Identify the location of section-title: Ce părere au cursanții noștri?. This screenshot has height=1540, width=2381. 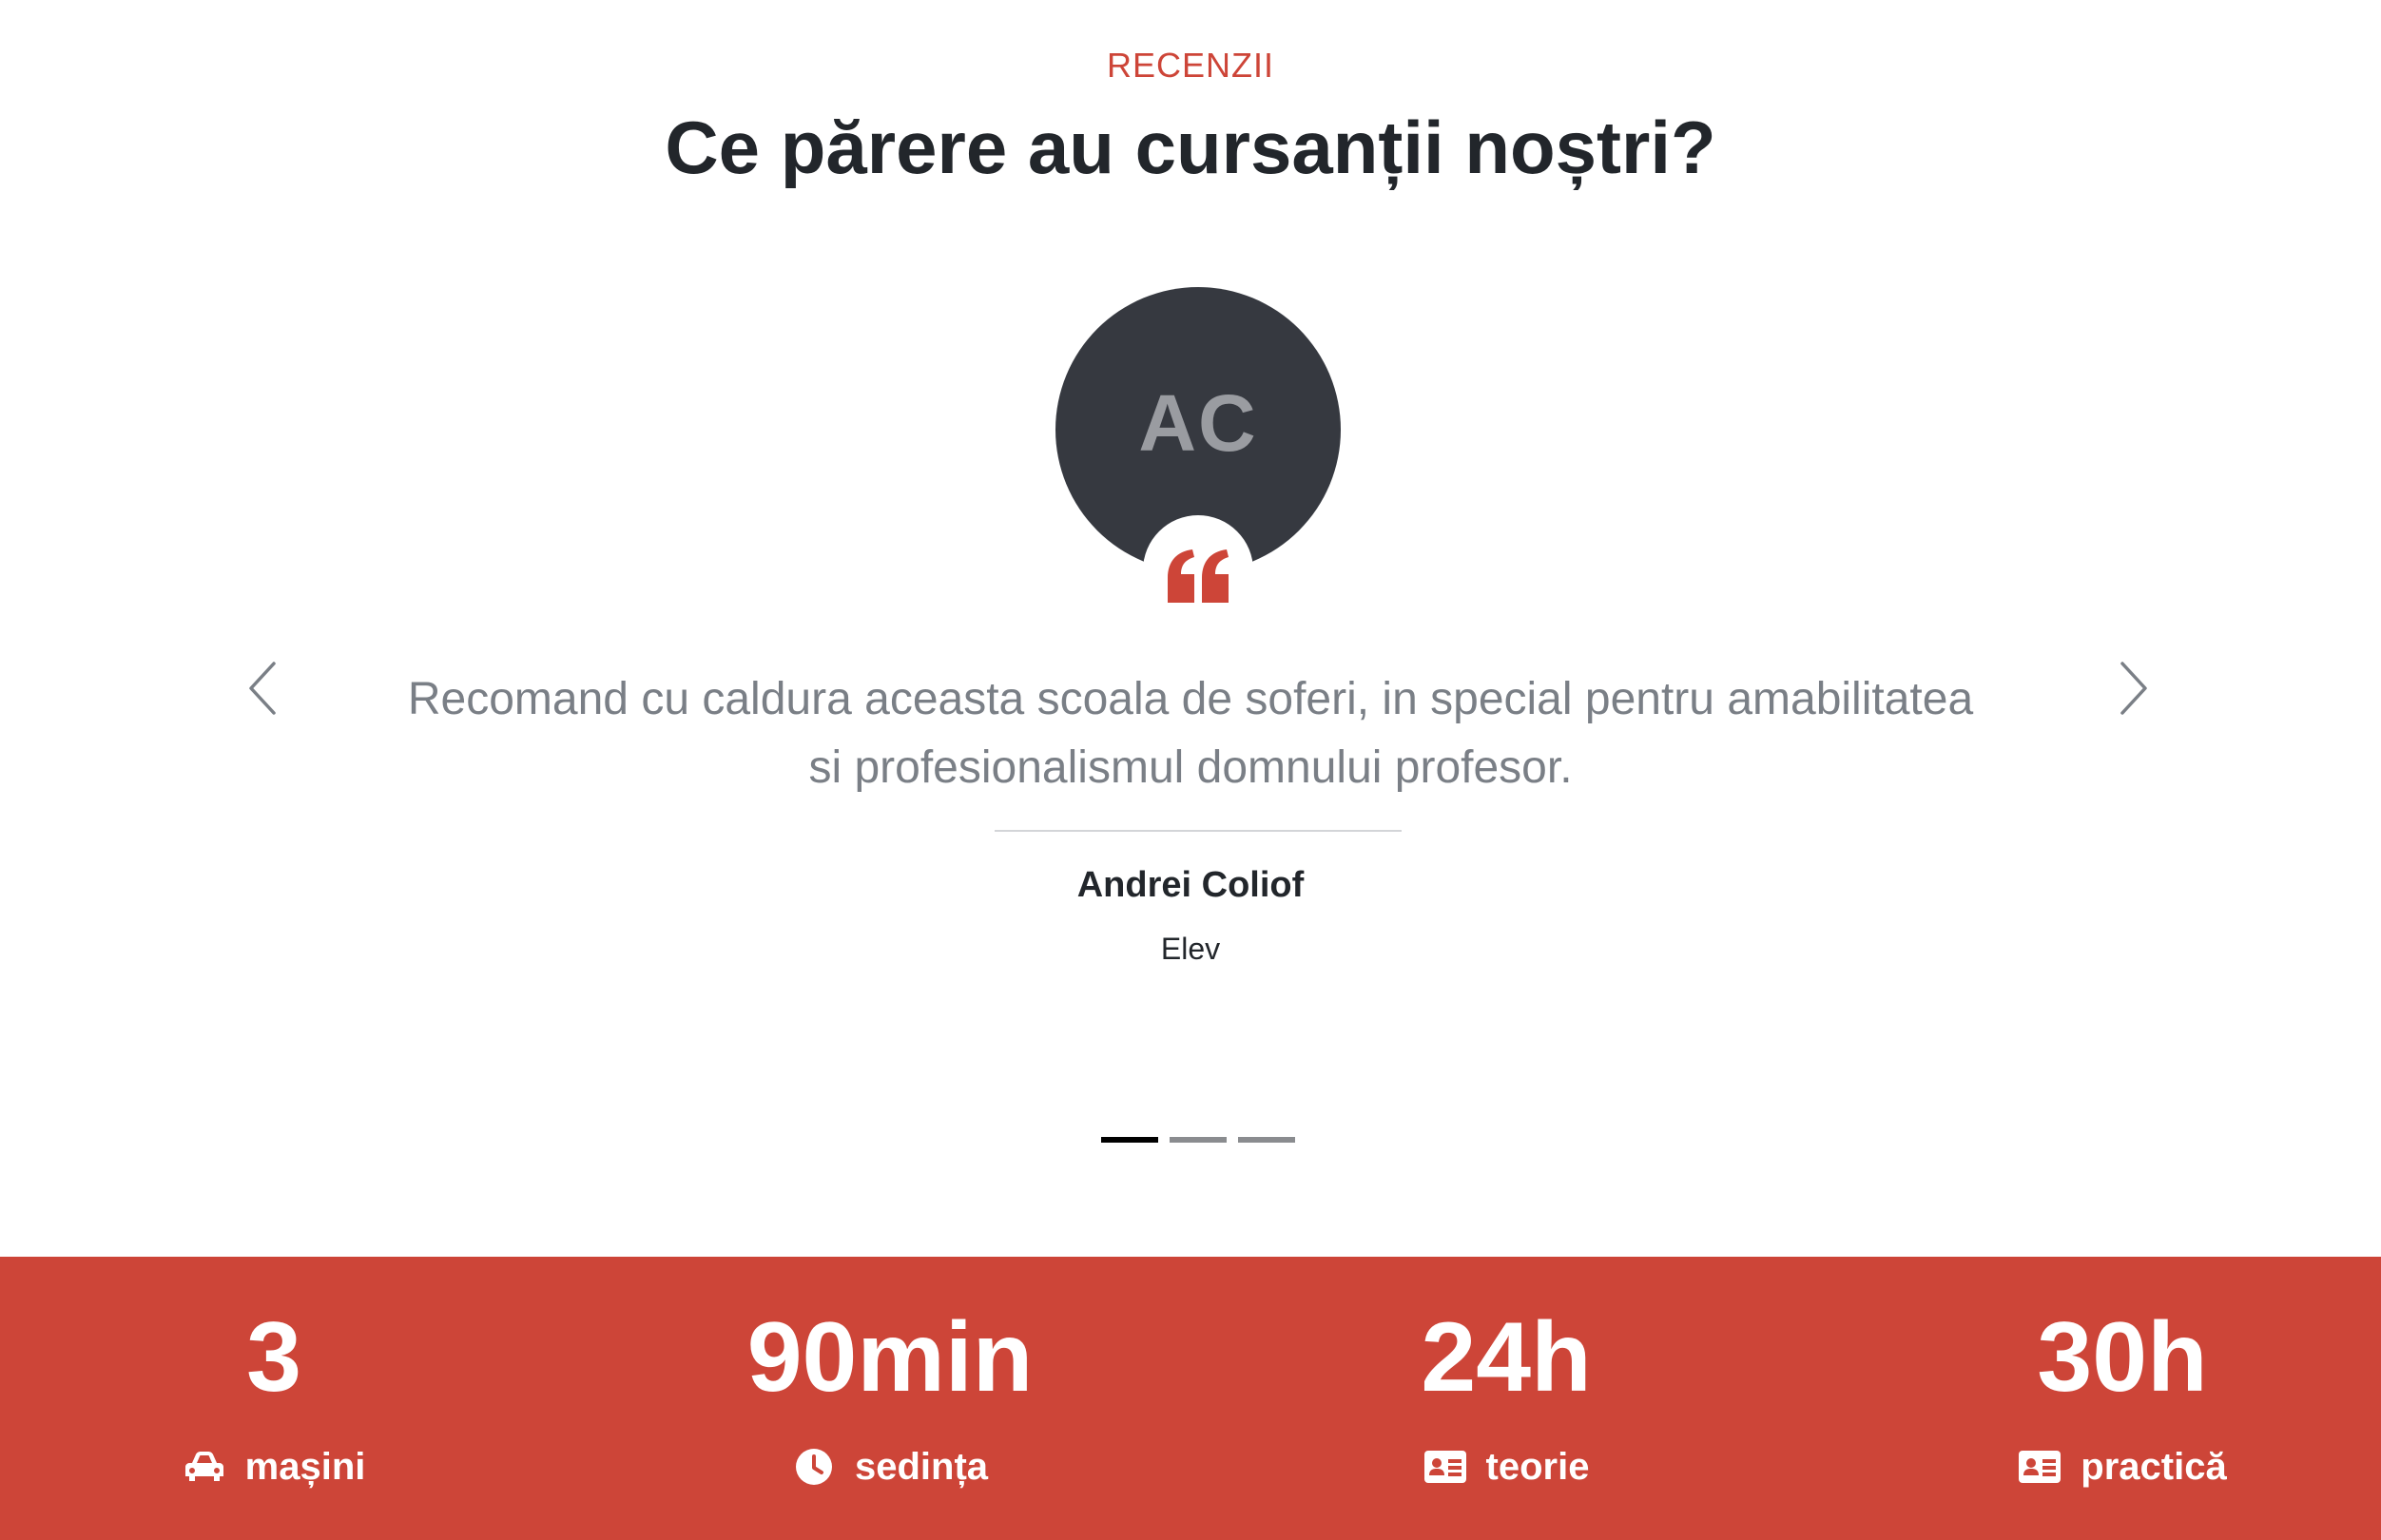
(1190, 148).